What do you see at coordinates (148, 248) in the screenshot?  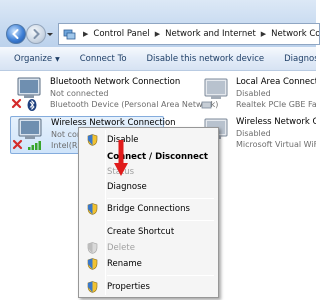 I see `menu-item-delete: Delete` at bounding box center [148, 248].